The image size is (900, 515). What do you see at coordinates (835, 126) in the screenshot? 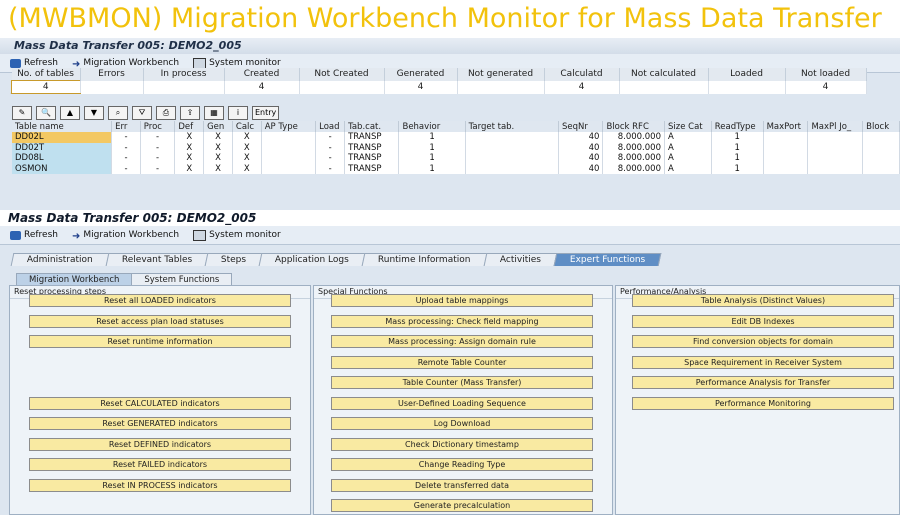
I see `column-header: MaxPl Jo_` at bounding box center [835, 126].